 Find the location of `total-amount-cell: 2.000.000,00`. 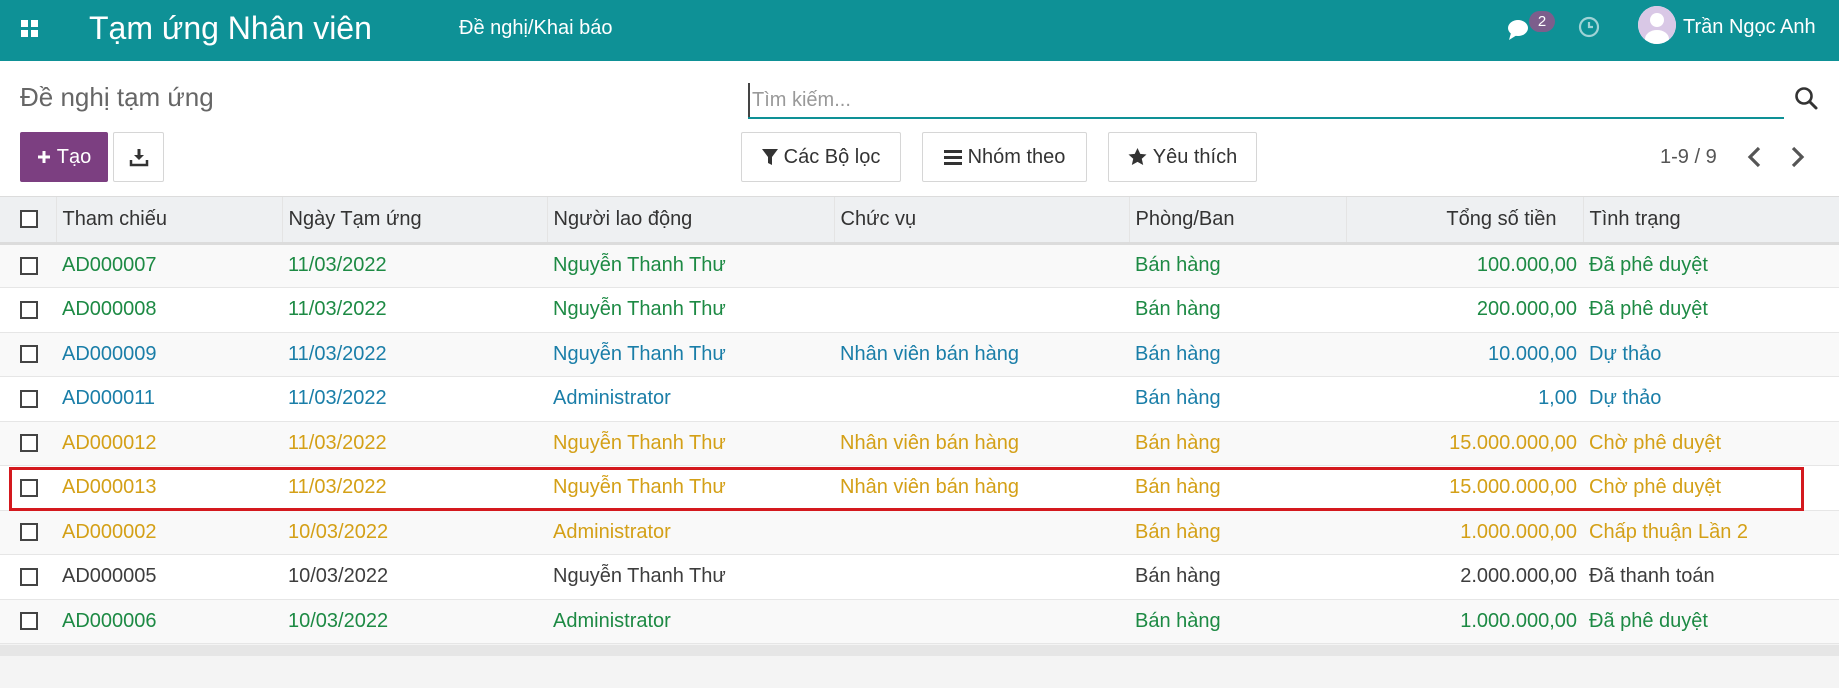

total-amount-cell: 2.000.000,00 is located at coordinates (1464, 577).